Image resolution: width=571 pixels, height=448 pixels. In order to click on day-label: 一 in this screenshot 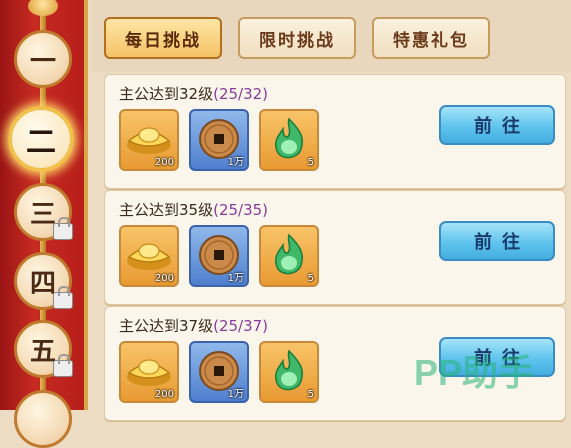, I will do `click(42, 61)`.